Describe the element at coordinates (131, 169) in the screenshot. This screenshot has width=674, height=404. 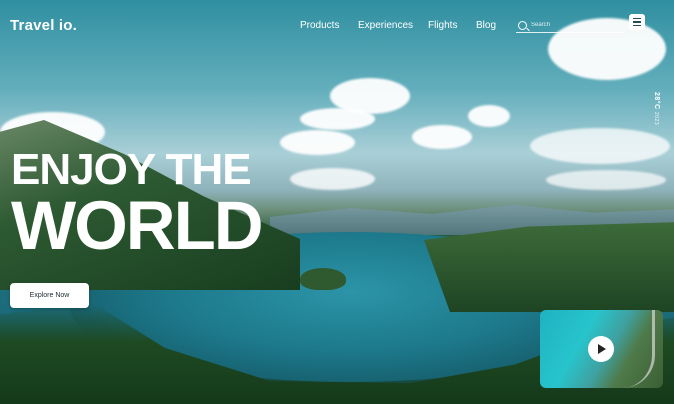
I see `headline-line-1: ENJOY THE` at that location.